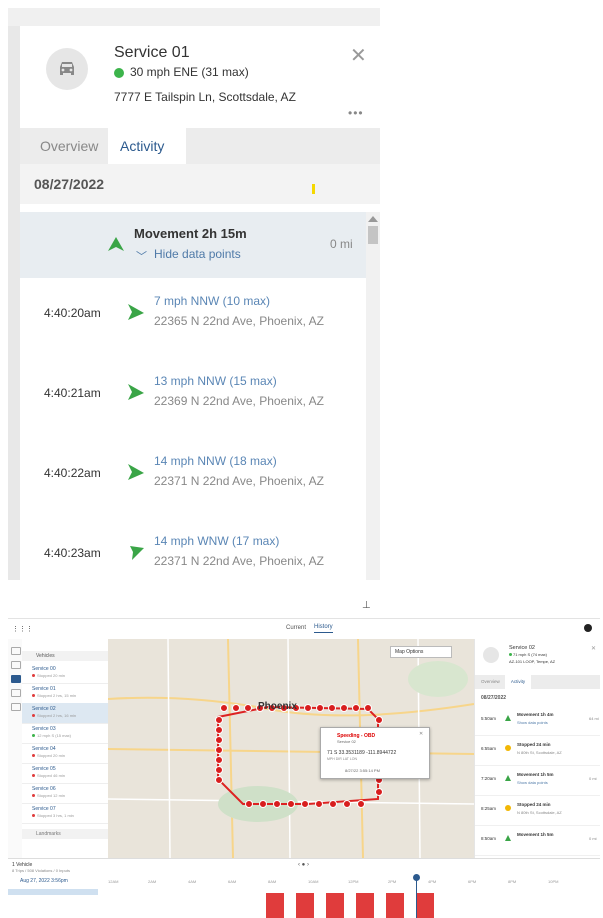 This screenshot has width=603, height=918. What do you see at coordinates (323, 628) in the screenshot?
I see `tab-history: History` at bounding box center [323, 628].